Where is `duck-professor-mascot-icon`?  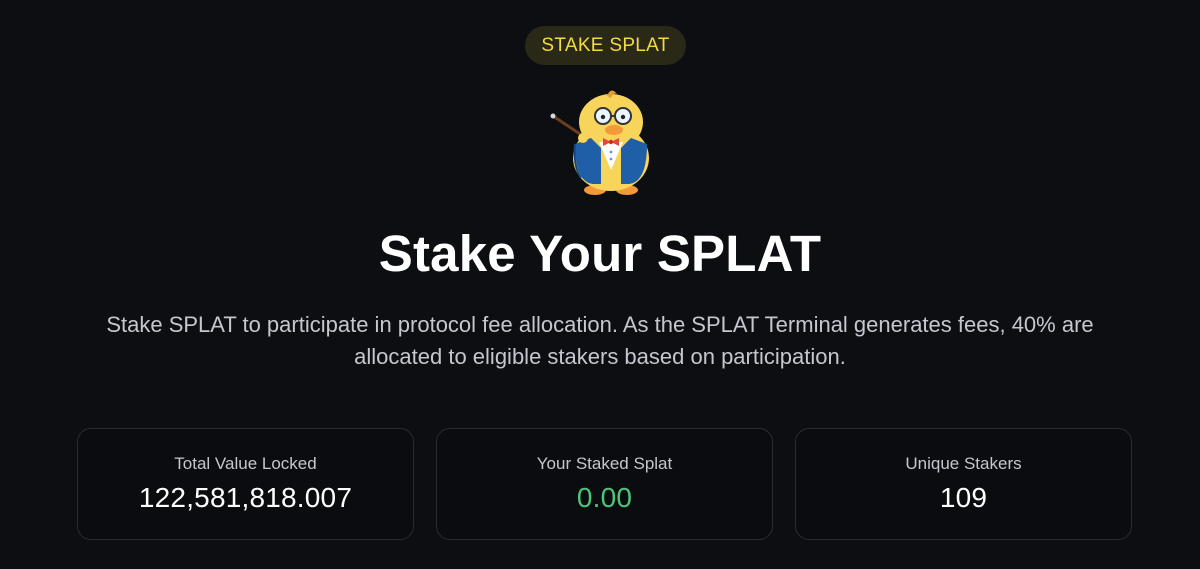
duck-professor-mascot-icon is located at coordinates (605, 142).